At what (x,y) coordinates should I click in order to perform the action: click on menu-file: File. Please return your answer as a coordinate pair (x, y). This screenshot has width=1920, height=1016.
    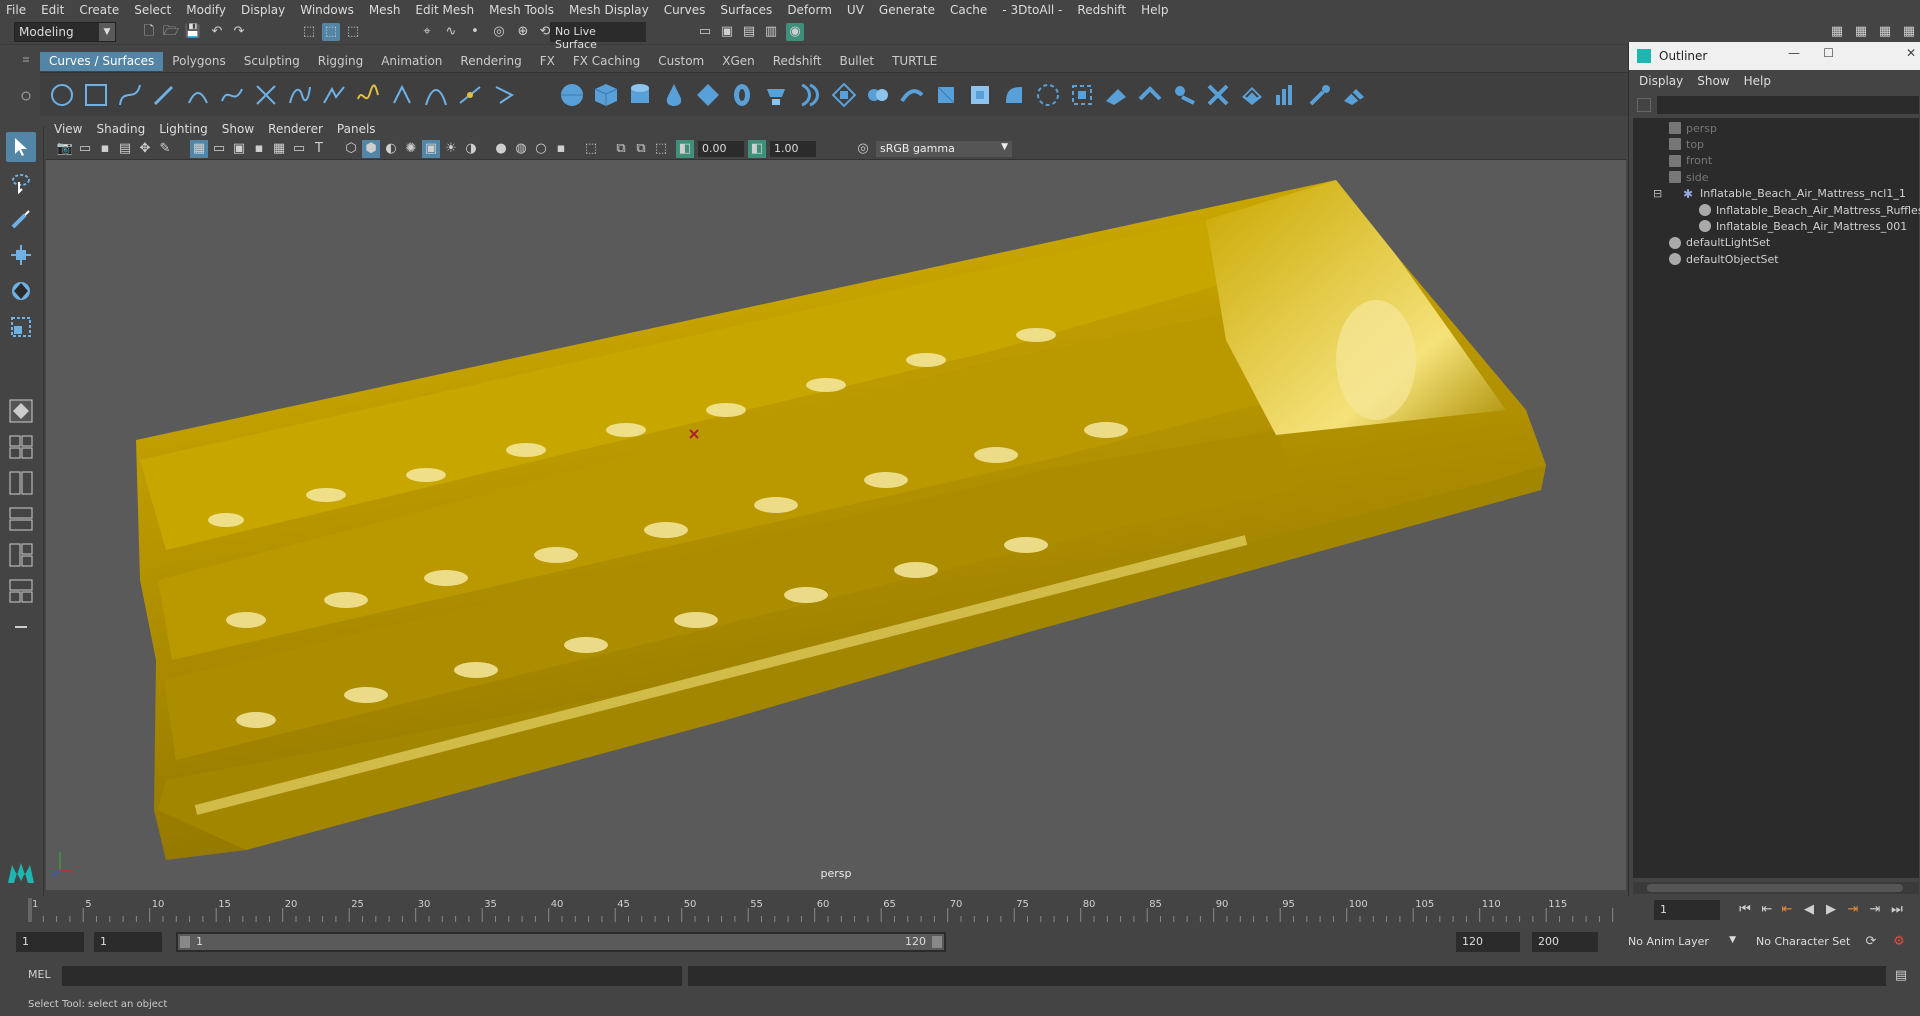
    Looking at the image, I should click on (16, 10).